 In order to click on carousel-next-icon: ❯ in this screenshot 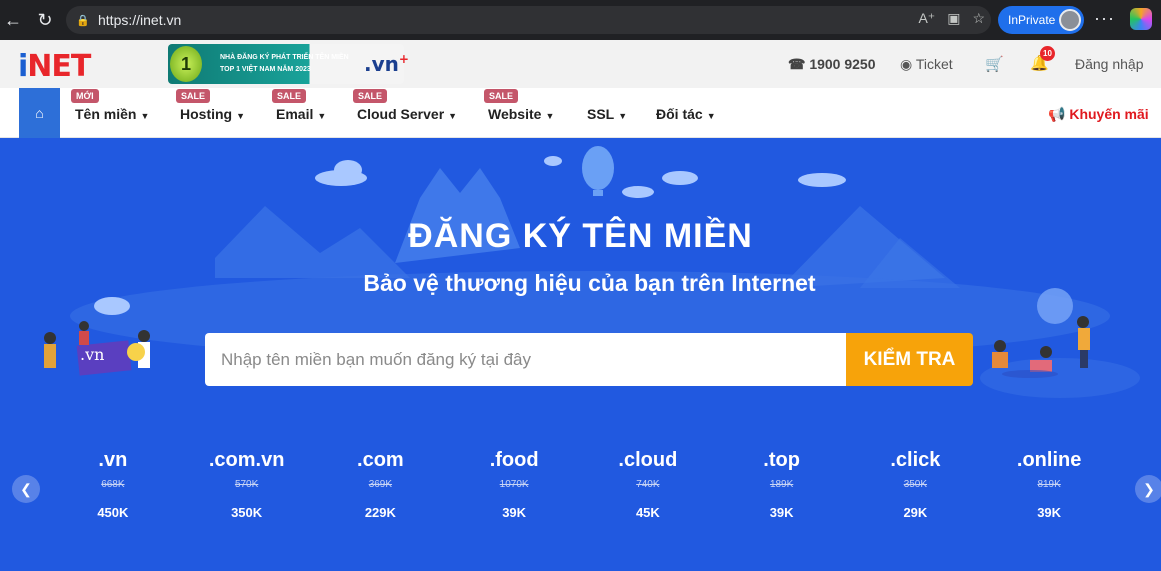, I will do `click(1148, 489)`.